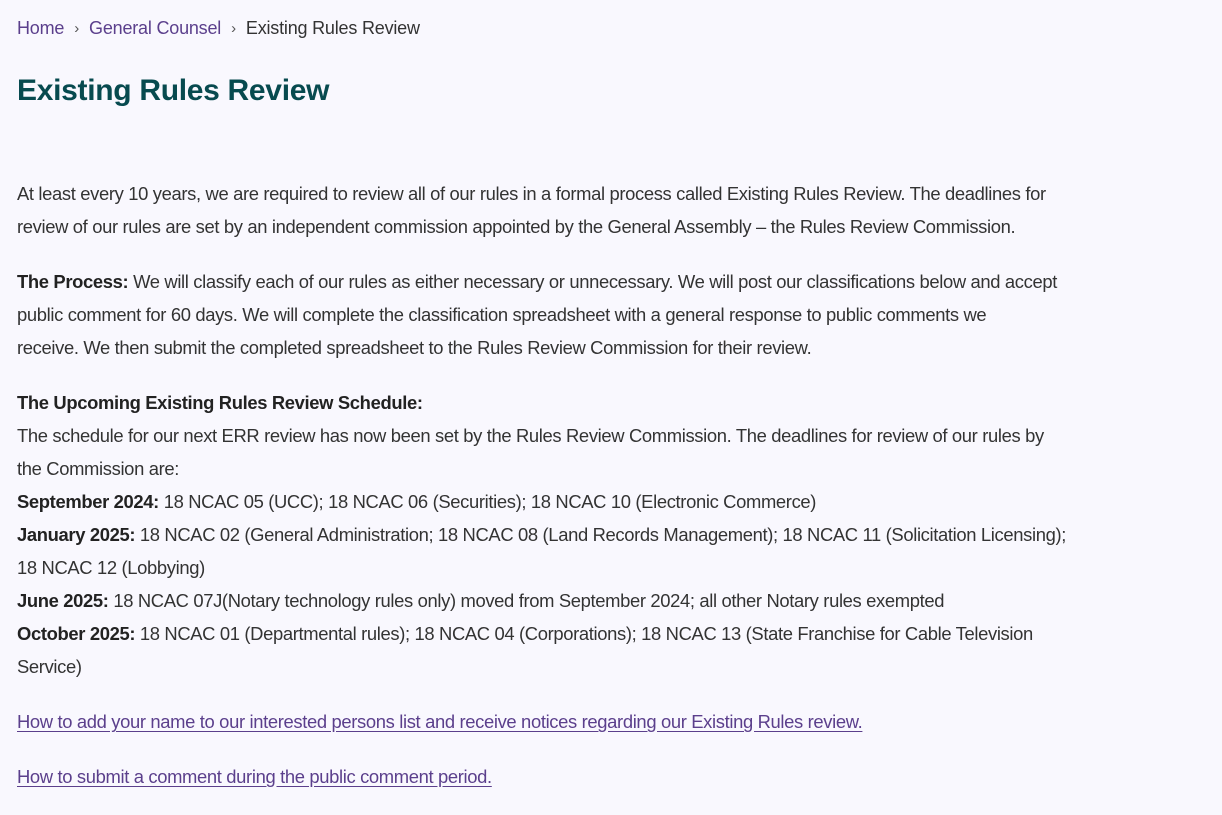 The height and width of the screenshot is (815, 1222). Describe the element at coordinates (73, 281) in the screenshot. I see `process-label: The Process:` at that location.